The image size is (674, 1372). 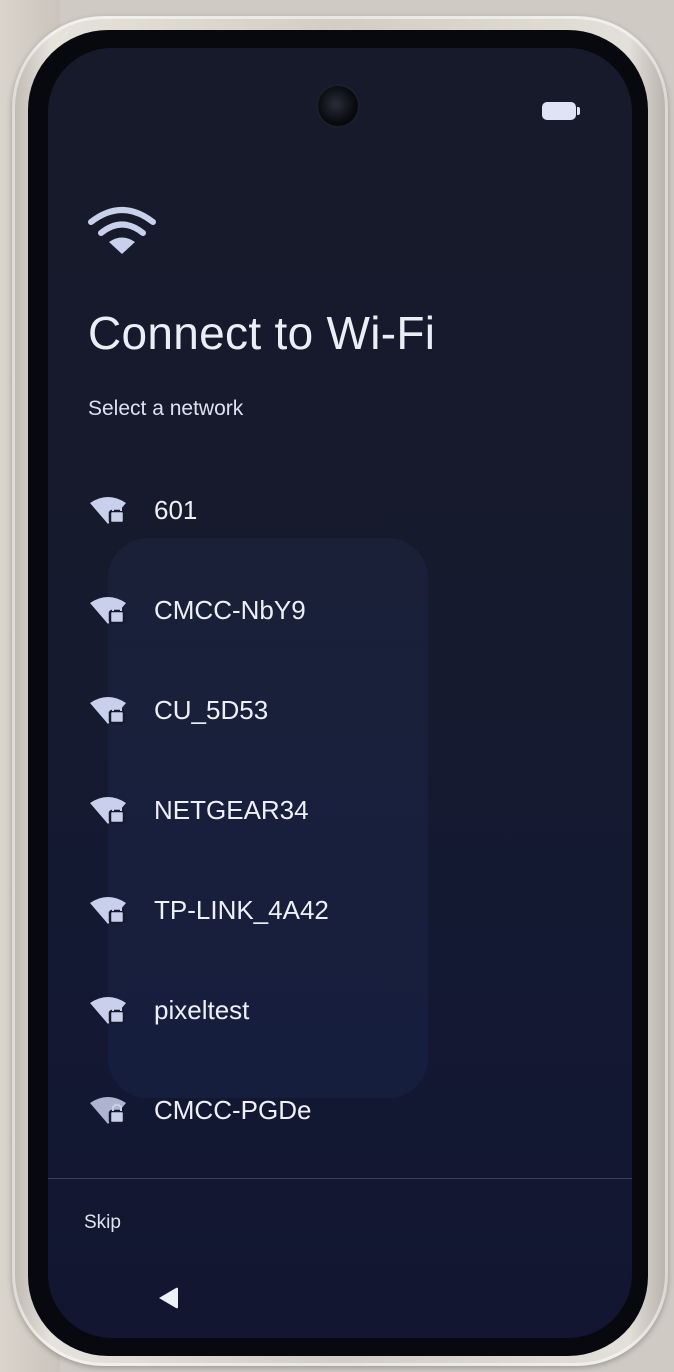 What do you see at coordinates (340, 710) in the screenshot?
I see `network-item-cu-5d53: CU_5D53` at bounding box center [340, 710].